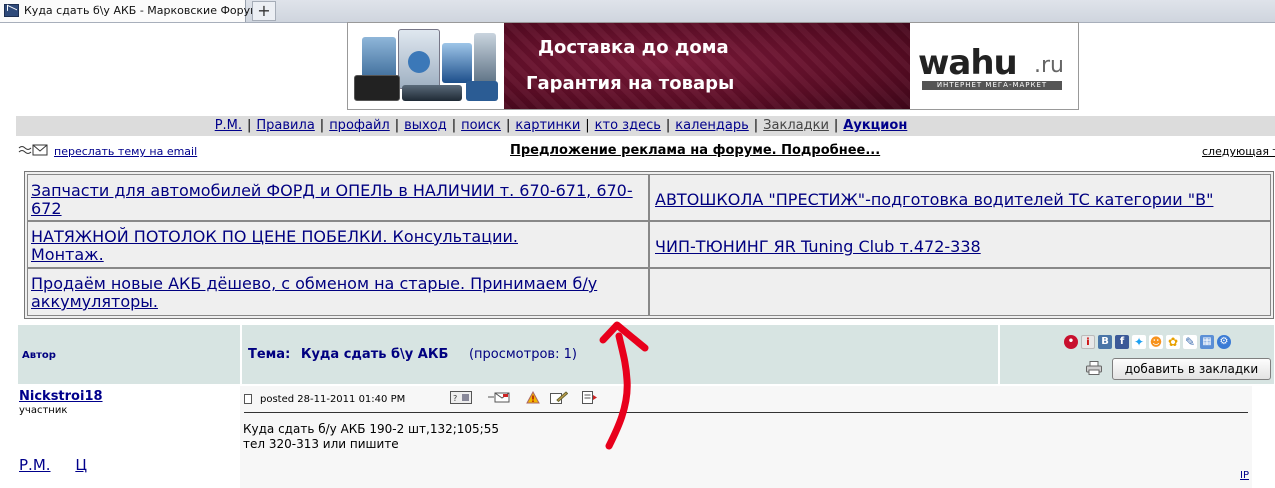 The height and width of the screenshot is (488, 1275). Describe the element at coordinates (1071, 342) in the screenshot. I see `share-icon: •` at that location.